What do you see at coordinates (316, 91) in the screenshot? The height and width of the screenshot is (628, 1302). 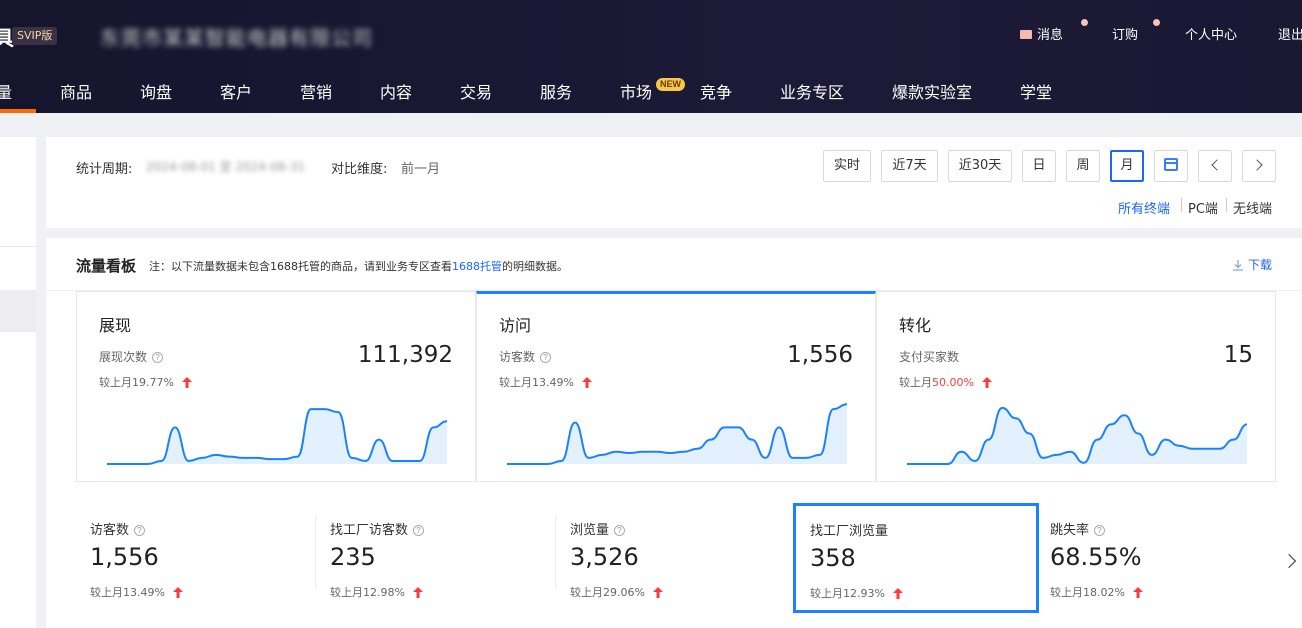 I see `nav-item-marketing: 营销` at bounding box center [316, 91].